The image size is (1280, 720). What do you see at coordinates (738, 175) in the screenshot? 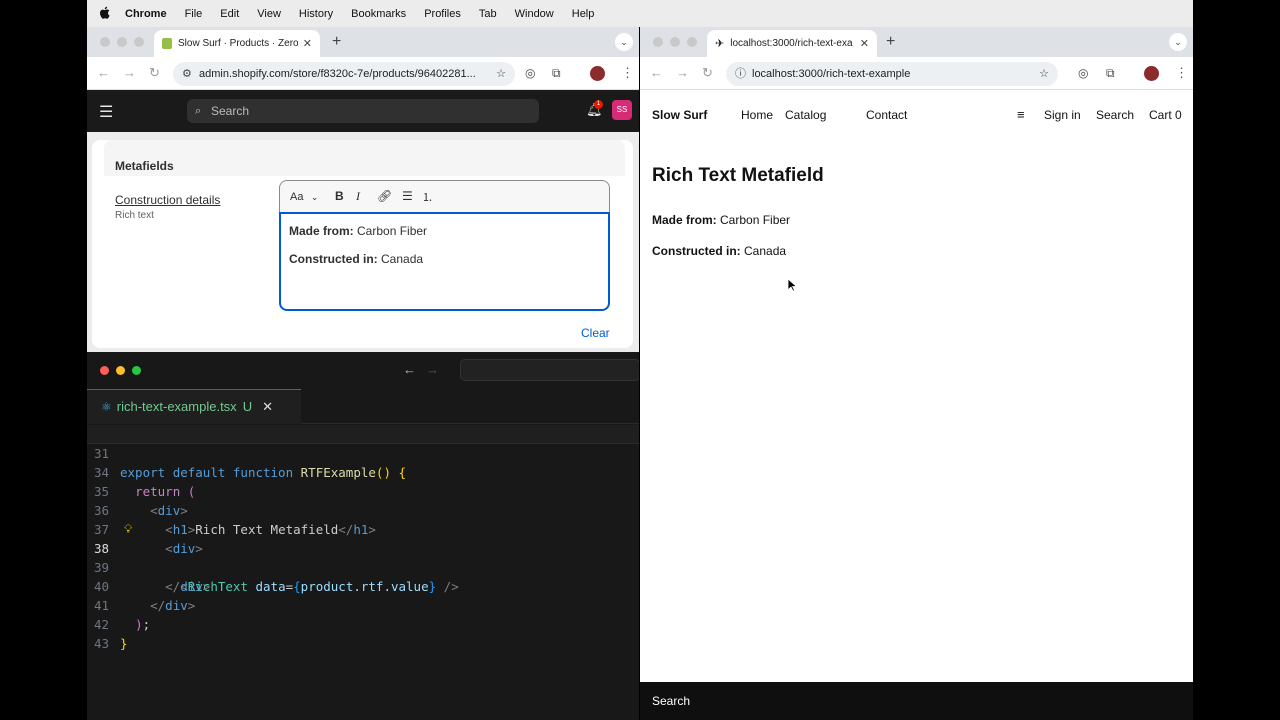
I see `page-heading: Rich Text Metafield` at bounding box center [738, 175].